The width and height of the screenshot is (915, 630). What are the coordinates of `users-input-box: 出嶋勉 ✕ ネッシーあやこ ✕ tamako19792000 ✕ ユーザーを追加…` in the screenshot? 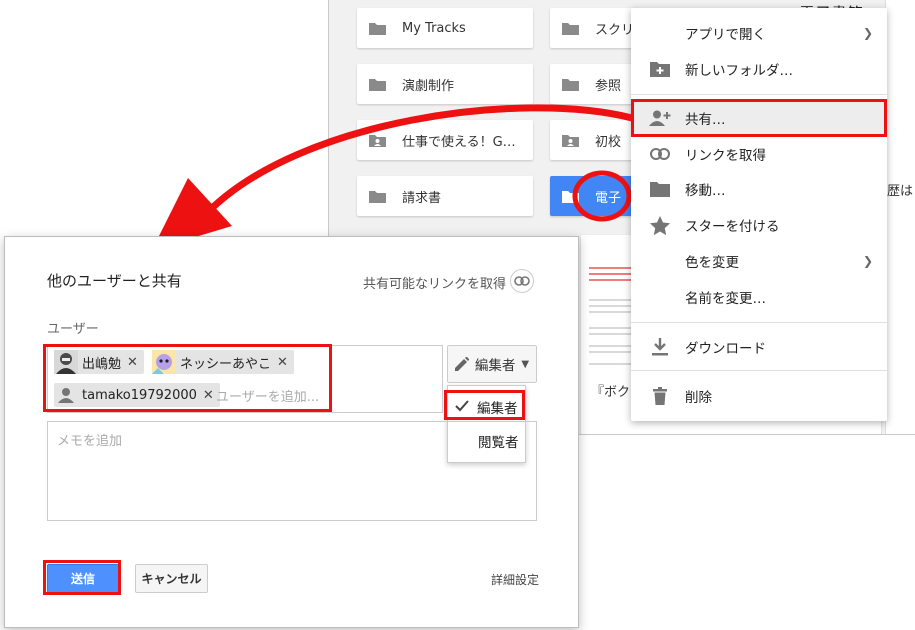 It's located at (245, 379).